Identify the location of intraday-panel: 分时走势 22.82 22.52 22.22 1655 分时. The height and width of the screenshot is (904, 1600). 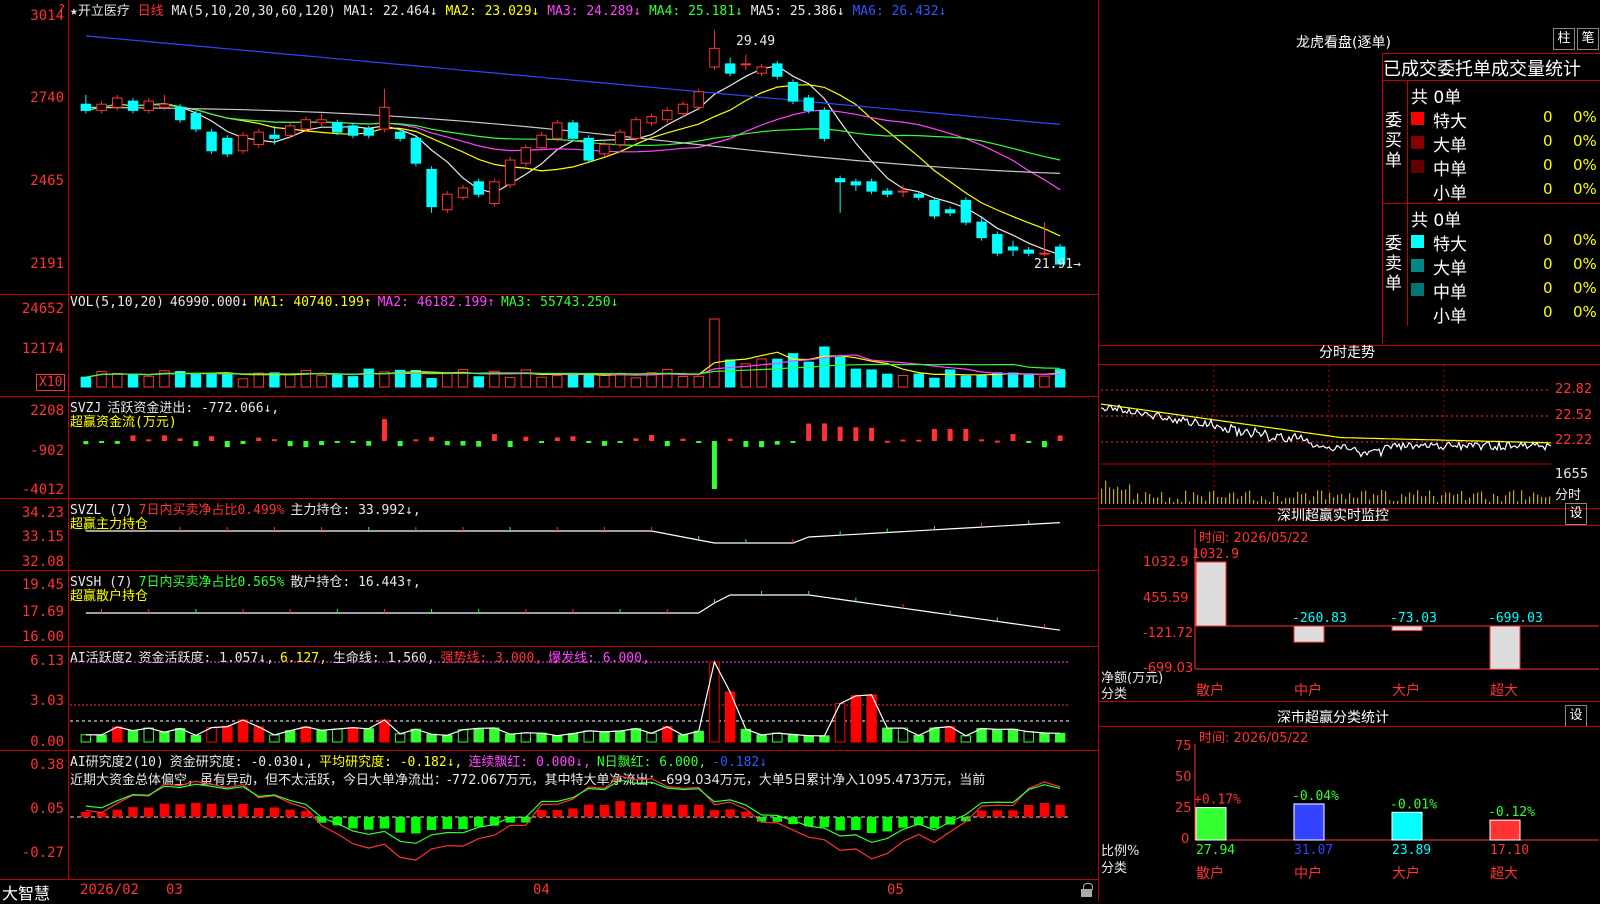
(1349, 427).